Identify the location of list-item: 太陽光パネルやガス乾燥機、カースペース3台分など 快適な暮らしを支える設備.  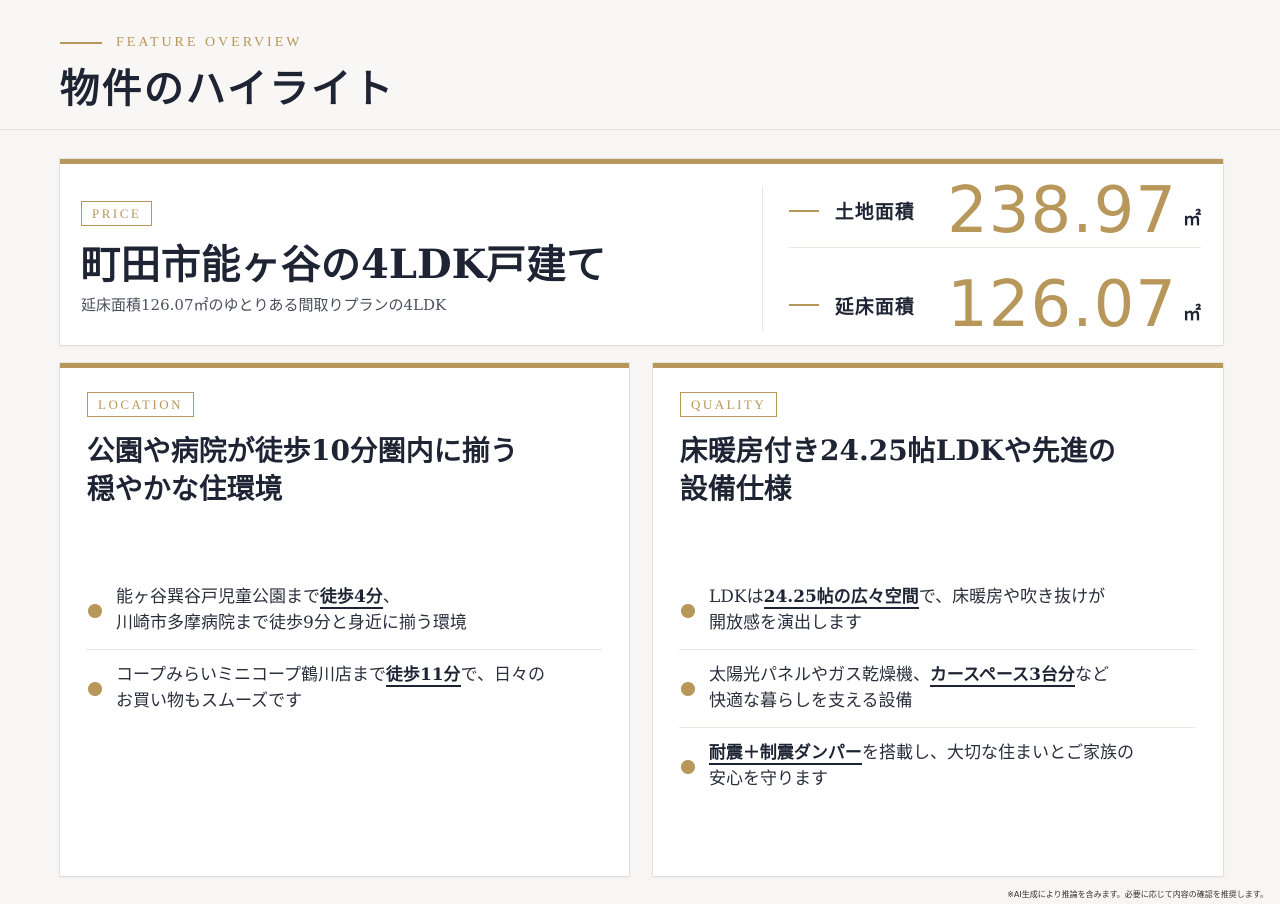
(937, 689).